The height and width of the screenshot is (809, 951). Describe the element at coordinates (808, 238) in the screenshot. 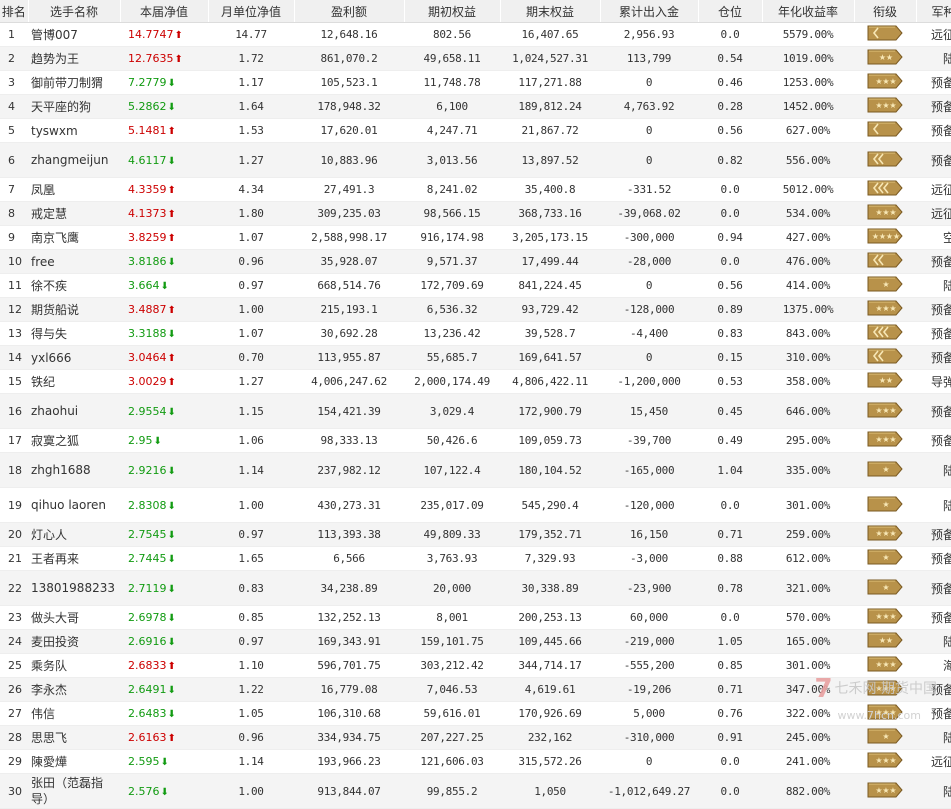

I see `annual-return-cell: 427.00%` at that location.